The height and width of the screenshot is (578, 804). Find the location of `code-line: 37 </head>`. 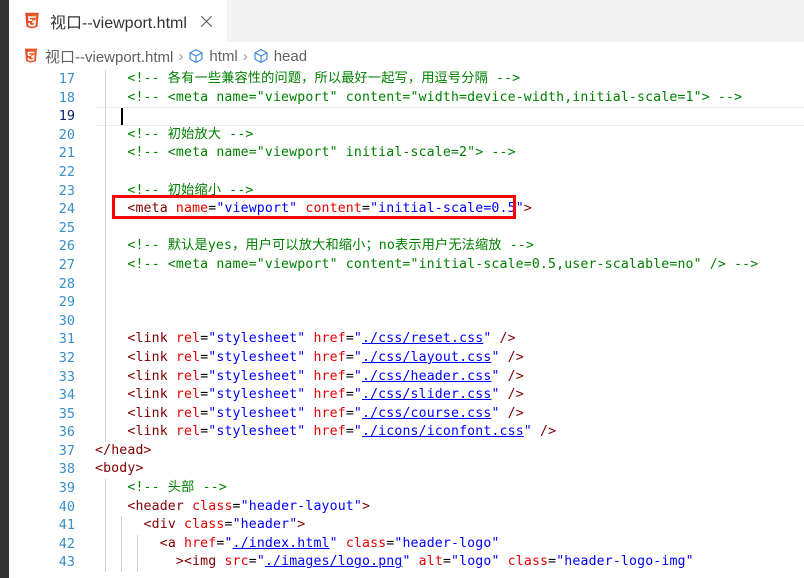

code-line: 37 </head> is located at coordinates (406, 451).